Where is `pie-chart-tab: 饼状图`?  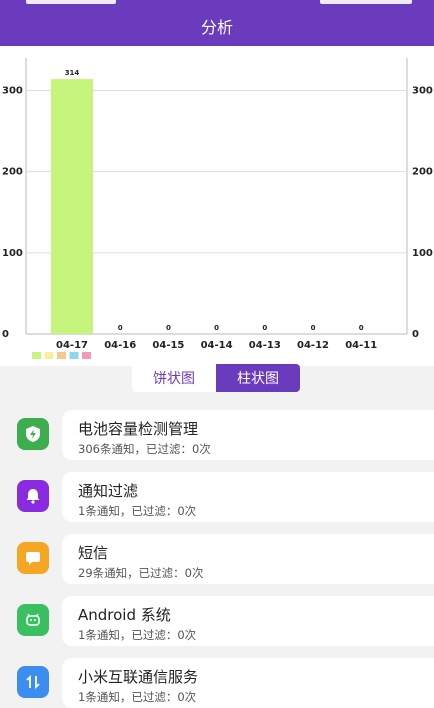 pie-chart-tab: 饼状图 is located at coordinates (174, 378).